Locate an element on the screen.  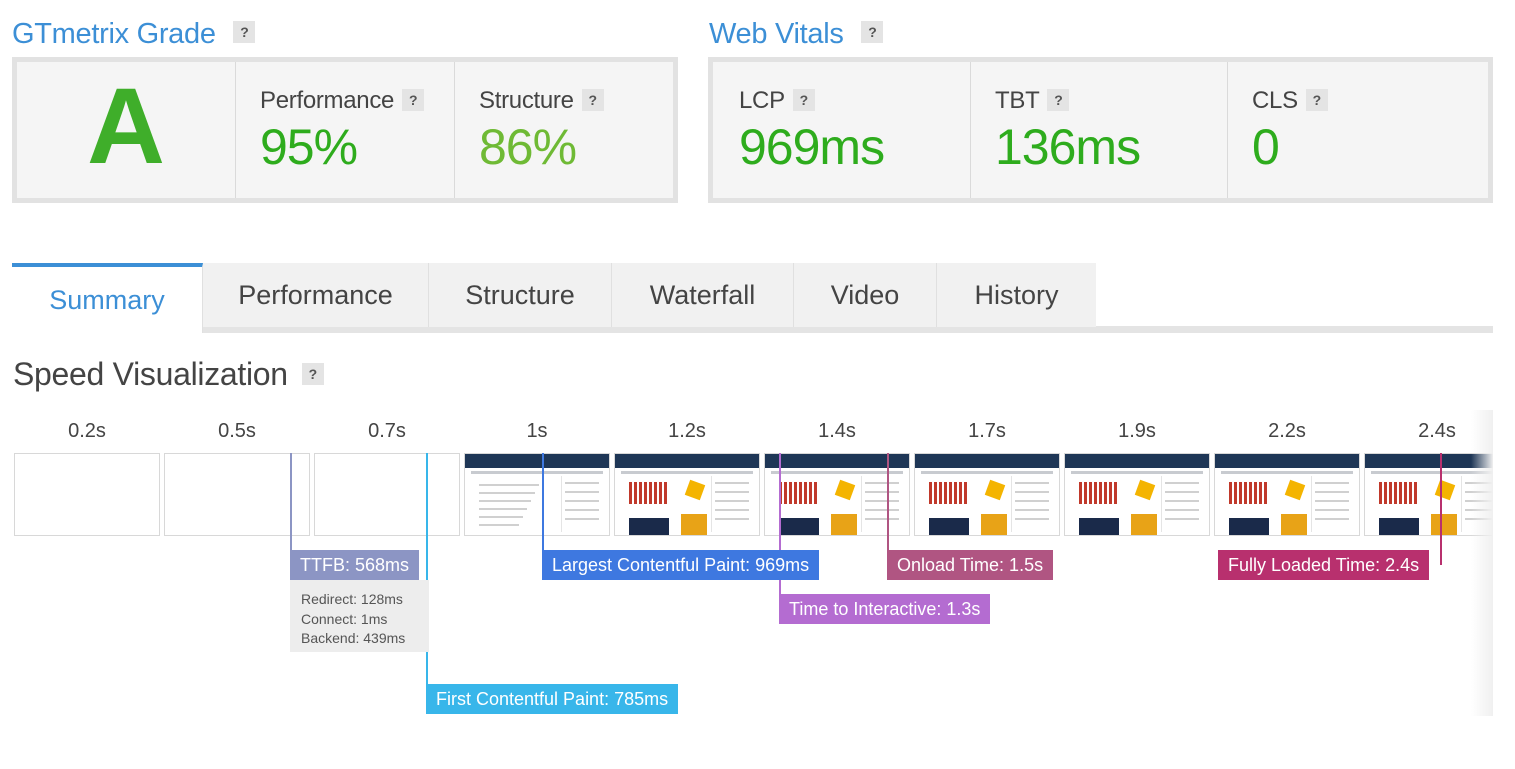
fcp-marker-line is located at coordinates (427, 576).